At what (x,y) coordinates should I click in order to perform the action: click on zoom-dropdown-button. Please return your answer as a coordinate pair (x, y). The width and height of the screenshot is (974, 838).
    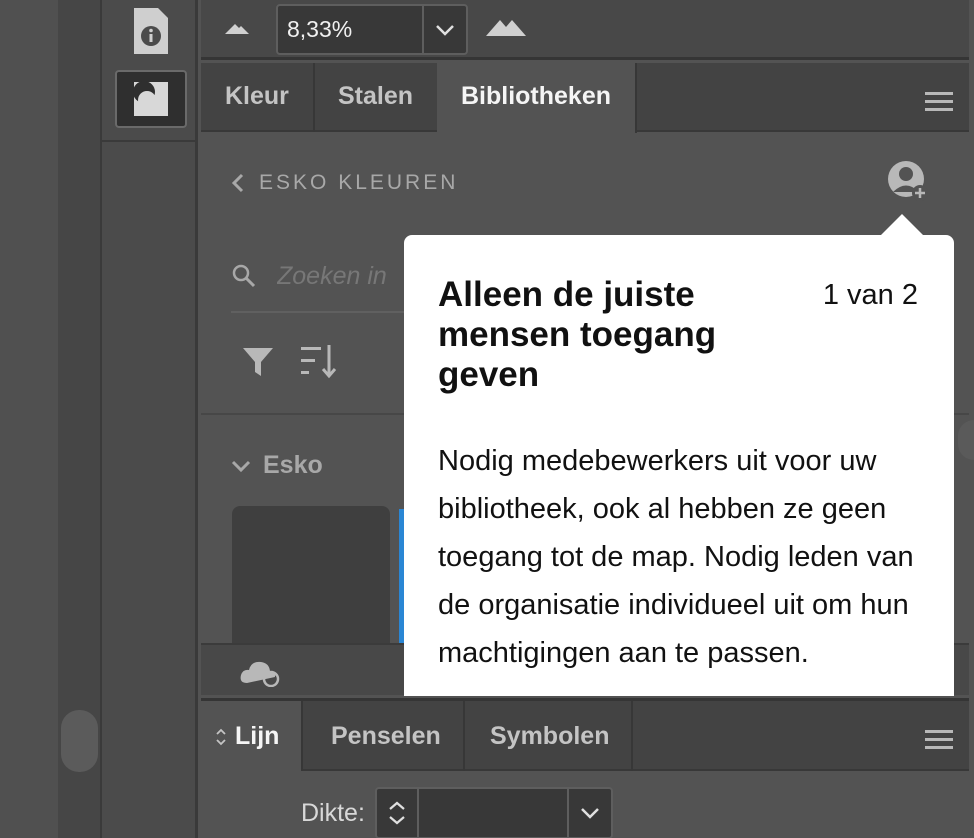
    Looking at the image, I should click on (444, 29).